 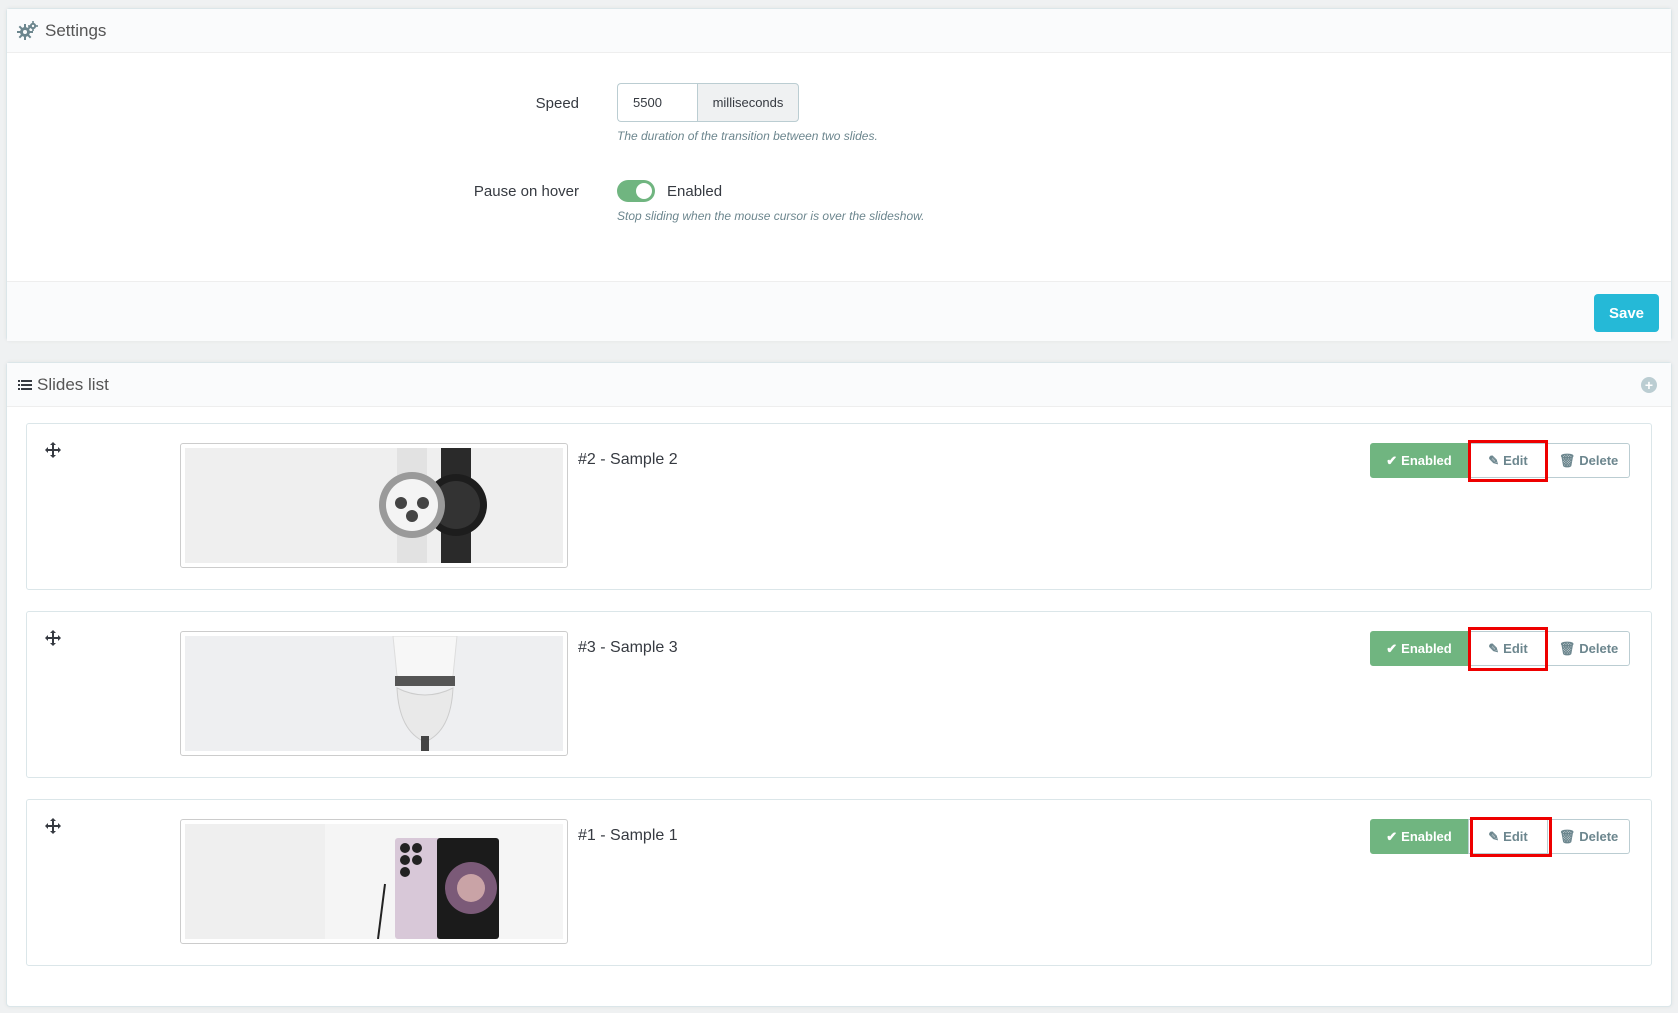 What do you see at coordinates (28, 31) in the screenshot?
I see `gears-icon` at bounding box center [28, 31].